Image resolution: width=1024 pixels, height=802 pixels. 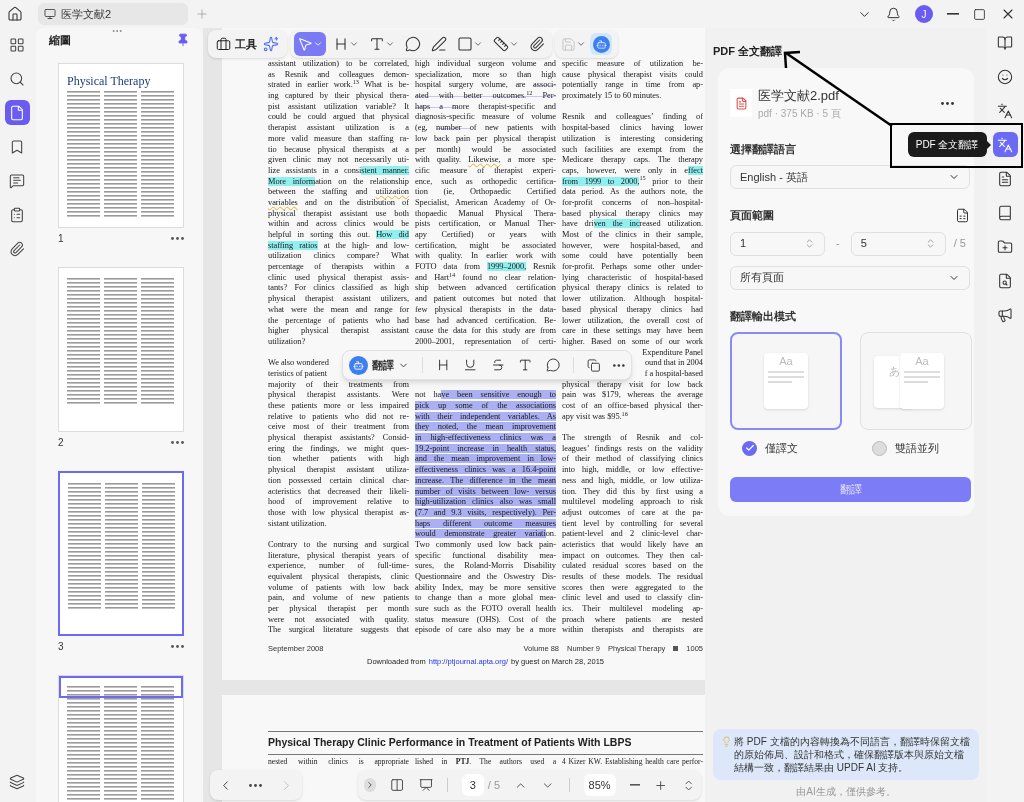 I want to click on text-line: pists certification, or Manual Ther-, so click(x=485, y=224).